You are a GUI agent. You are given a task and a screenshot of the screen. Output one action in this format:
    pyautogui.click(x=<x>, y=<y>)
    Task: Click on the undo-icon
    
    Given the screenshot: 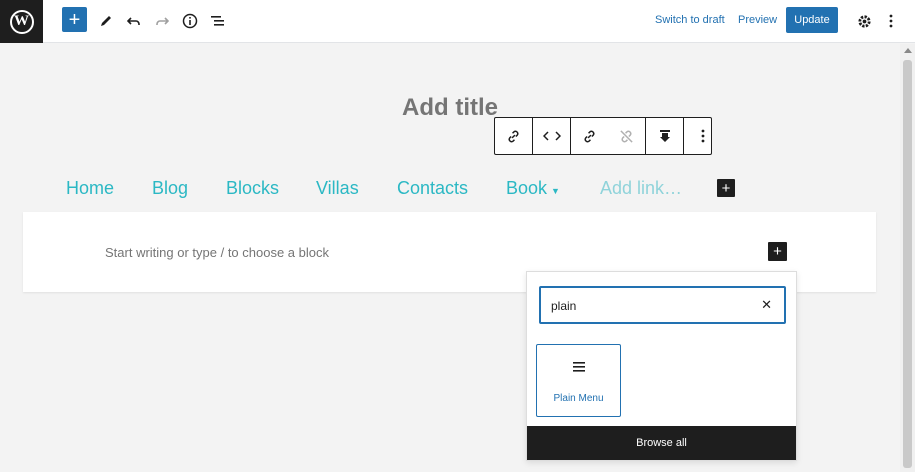 What is the action you would take?
    pyautogui.click(x=133, y=21)
    